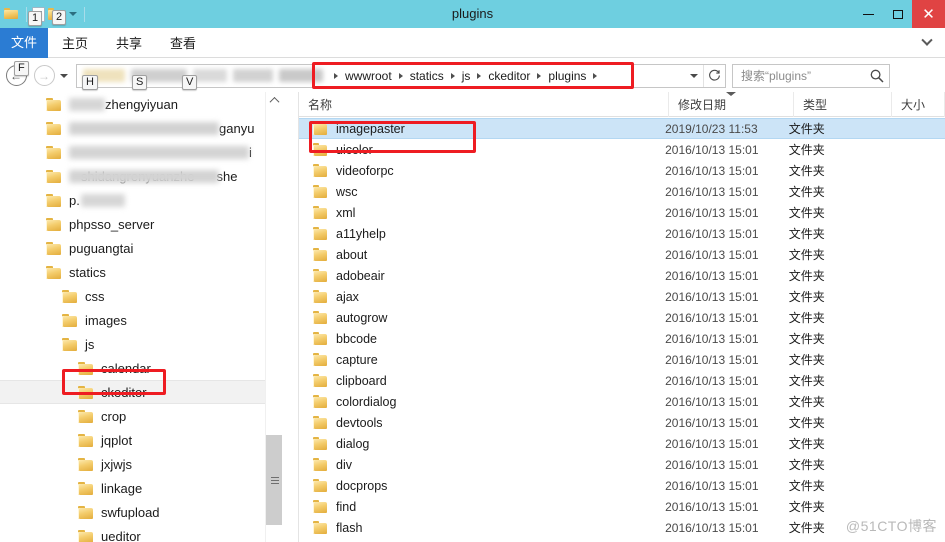 The height and width of the screenshot is (542, 945). I want to click on tree-item-ueditor: ueditor, so click(141, 533).